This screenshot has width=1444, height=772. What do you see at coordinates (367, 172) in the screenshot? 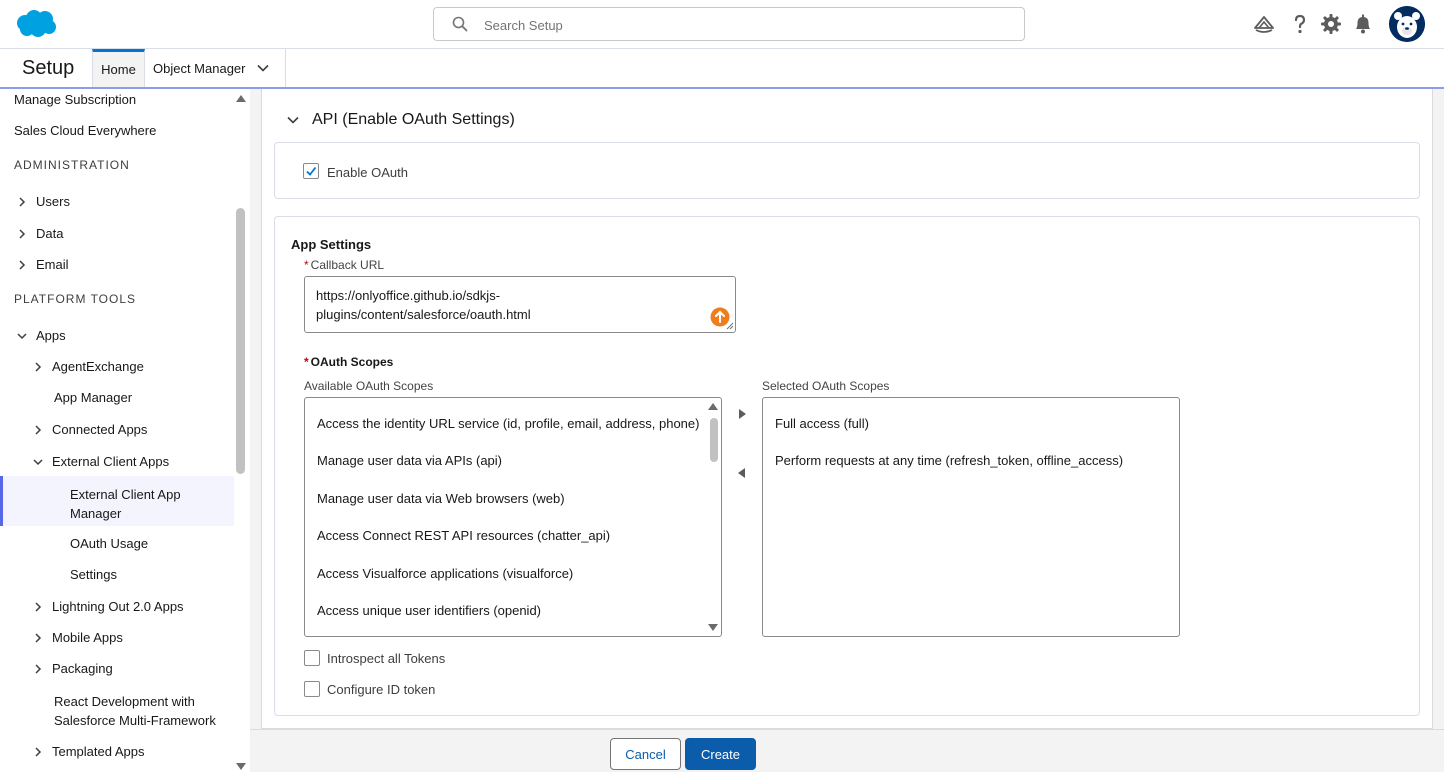
I see `enable-oauth-label: Enable OAuth` at bounding box center [367, 172].